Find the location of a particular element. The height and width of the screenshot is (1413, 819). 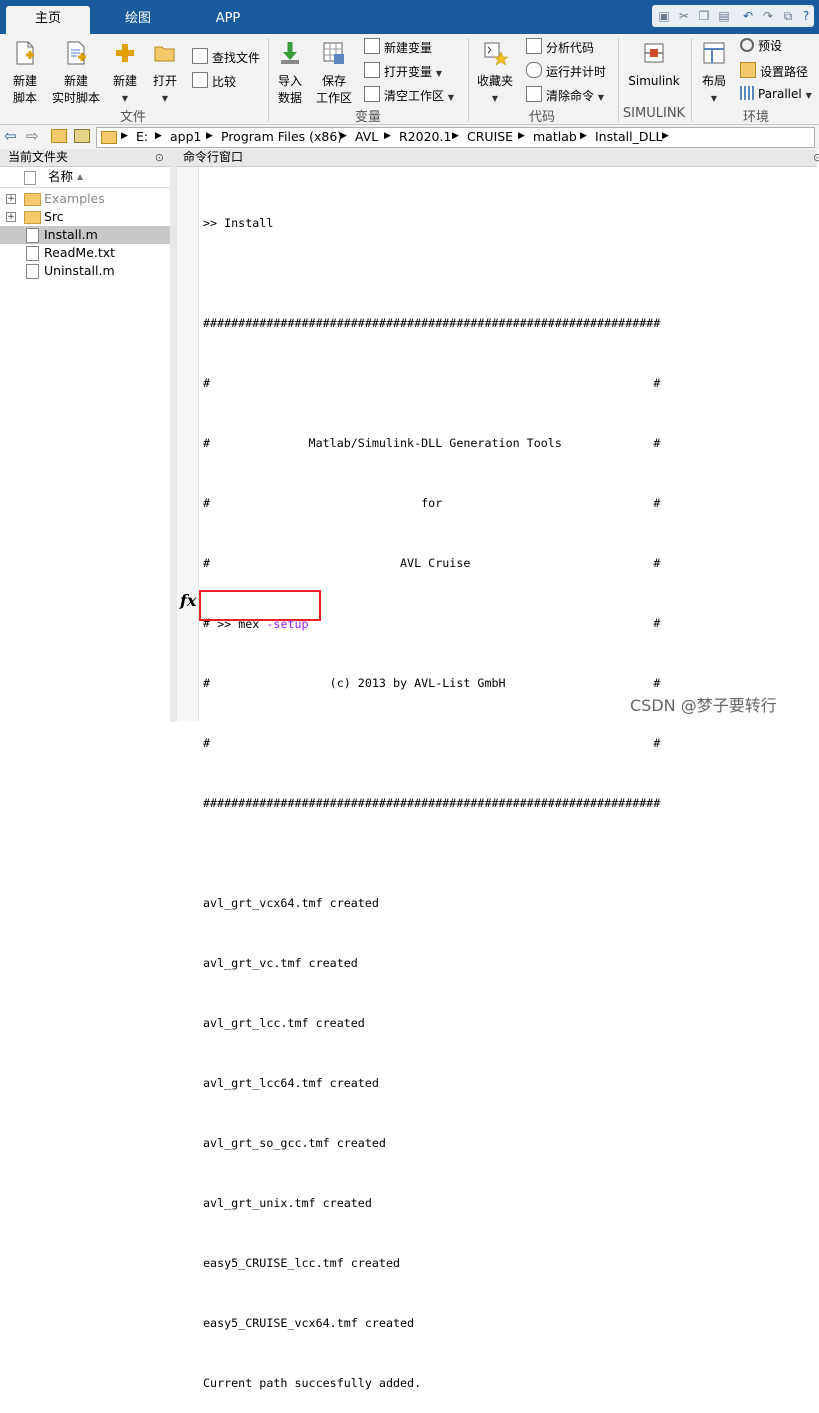

file-row-uninstall: Uninstall.m is located at coordinates (85, 271).